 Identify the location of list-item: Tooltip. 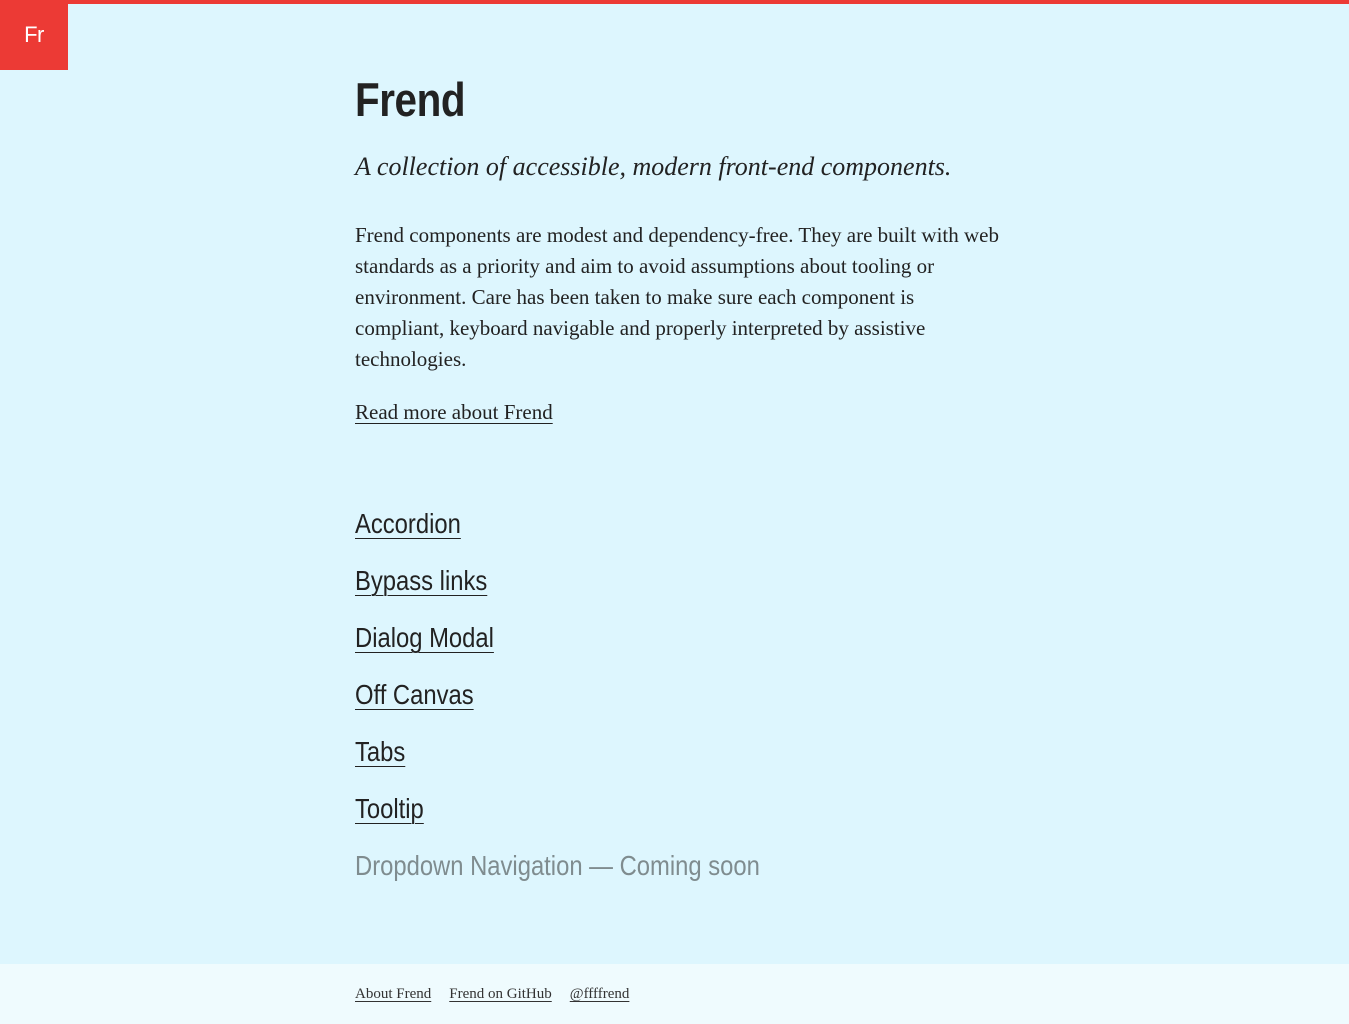
(593, 816).